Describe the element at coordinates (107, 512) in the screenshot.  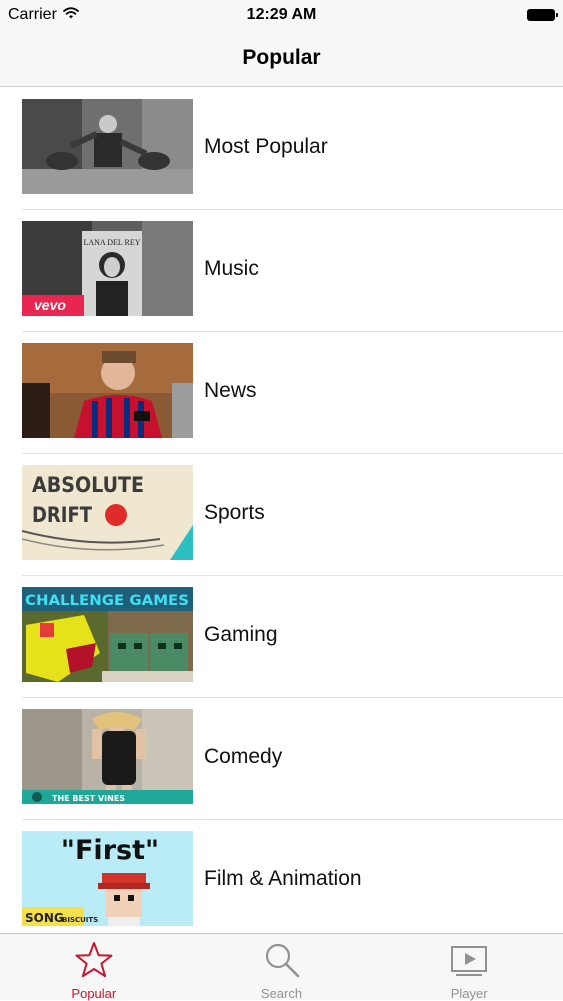
I see `thumbnail-sports: ABSOLUTE DRIFT` at that location.